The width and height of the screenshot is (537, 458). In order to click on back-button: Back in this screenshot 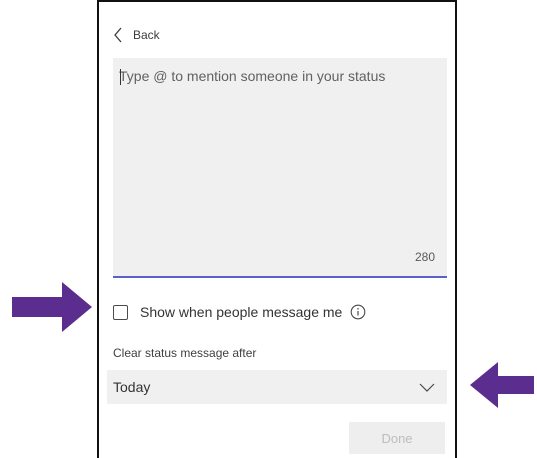, I will do `click(136, 35)`.